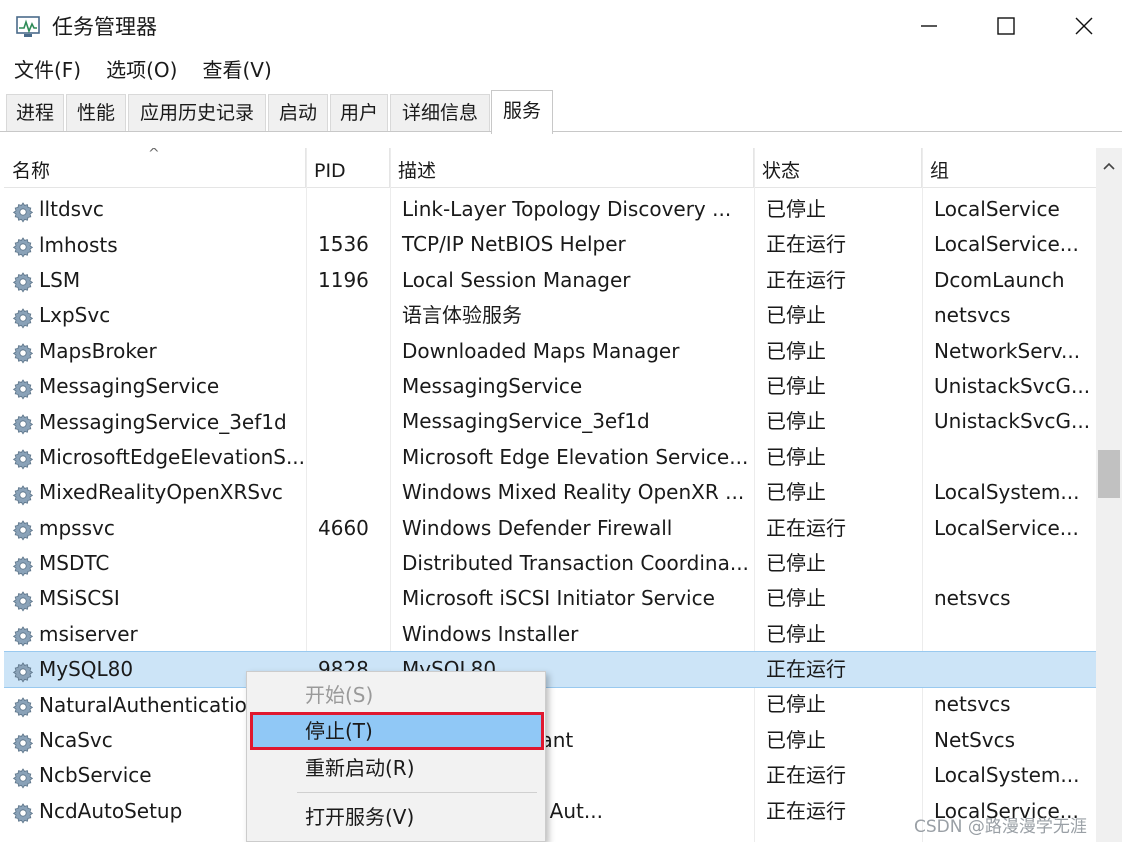 The width and height of the screenshot is (1122, 842). I want to click on close-icon, so click(1084, 26).